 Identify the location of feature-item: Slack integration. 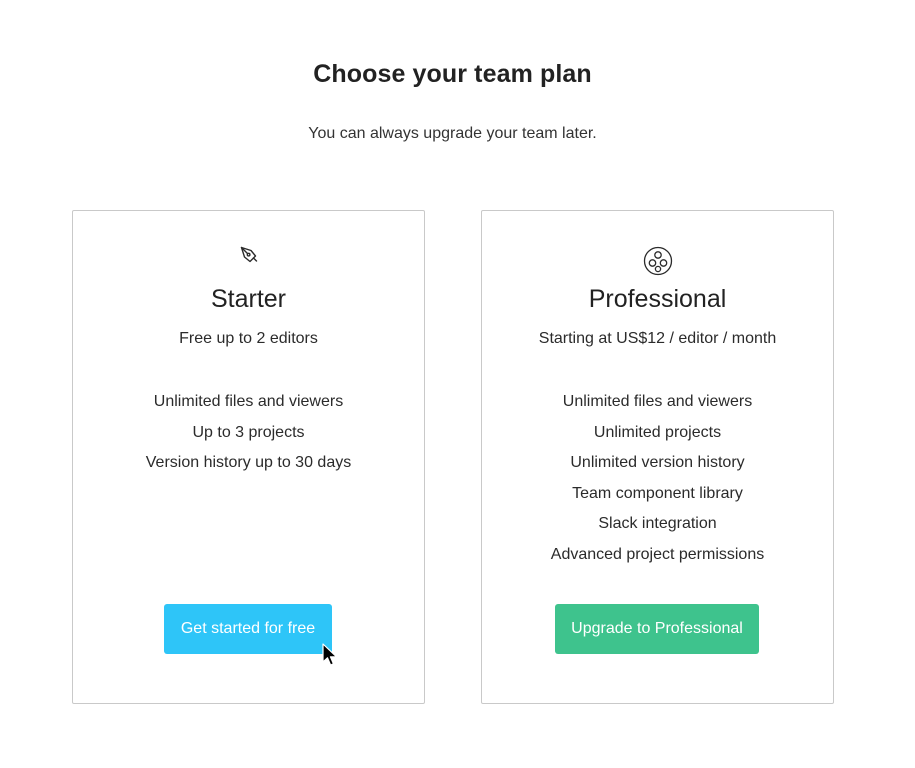
(657, 524).